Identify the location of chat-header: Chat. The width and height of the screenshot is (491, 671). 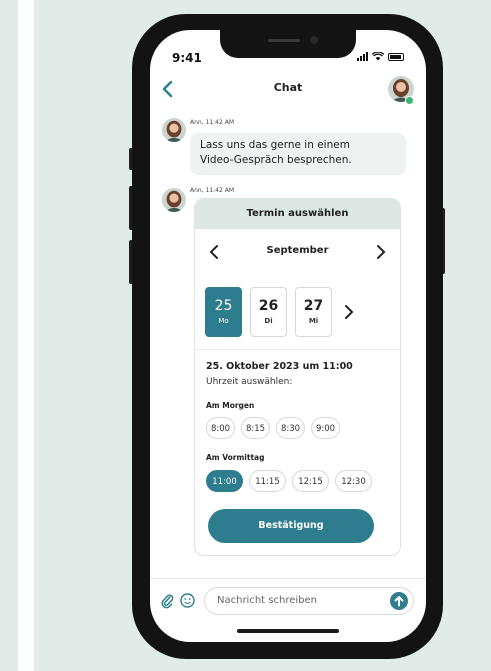
(288, 89).